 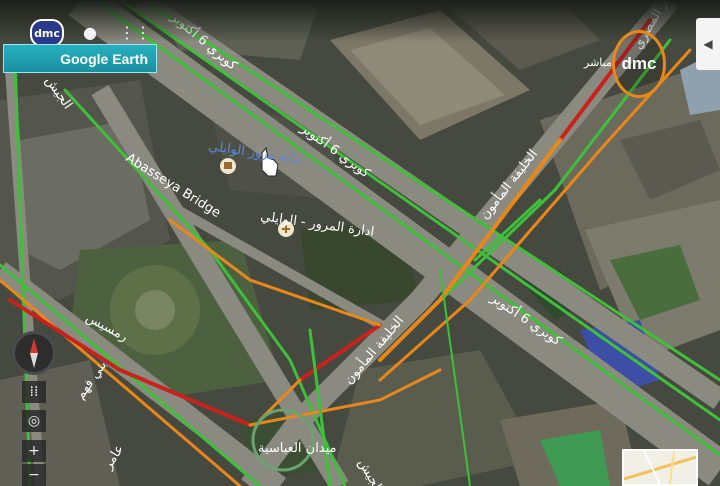 I want to click on notification-icon: ●, so click(x=90, y=32).